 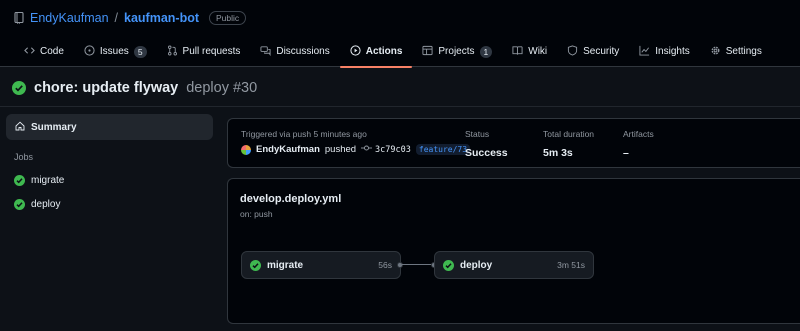 I want to click on book-icon, so click(x=517, y=52).